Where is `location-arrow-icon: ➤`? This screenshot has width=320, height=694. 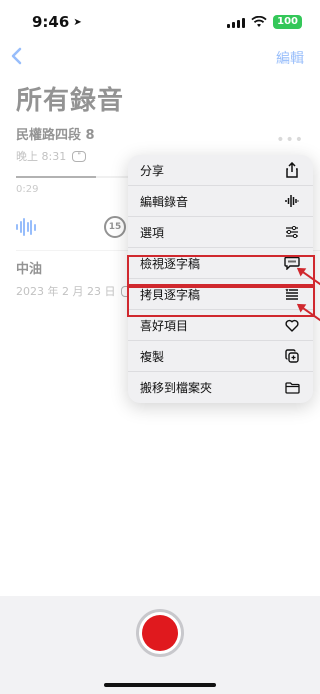 location-arrow-icon: ➤ is located at coordinates (77, 22).